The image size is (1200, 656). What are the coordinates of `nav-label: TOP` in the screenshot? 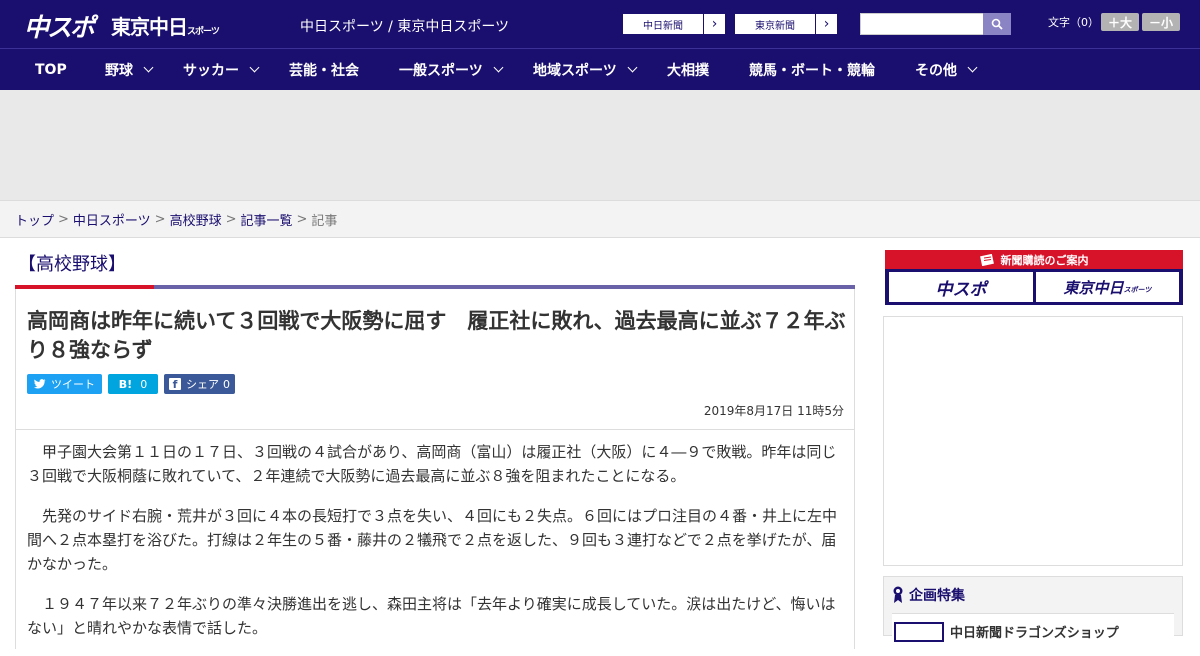 It's located at (51, 69).